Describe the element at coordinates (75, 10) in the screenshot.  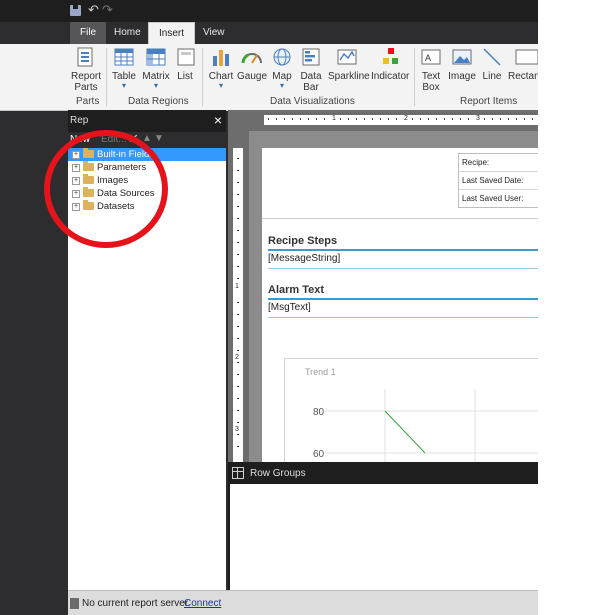
I see `save-icon` at that location.